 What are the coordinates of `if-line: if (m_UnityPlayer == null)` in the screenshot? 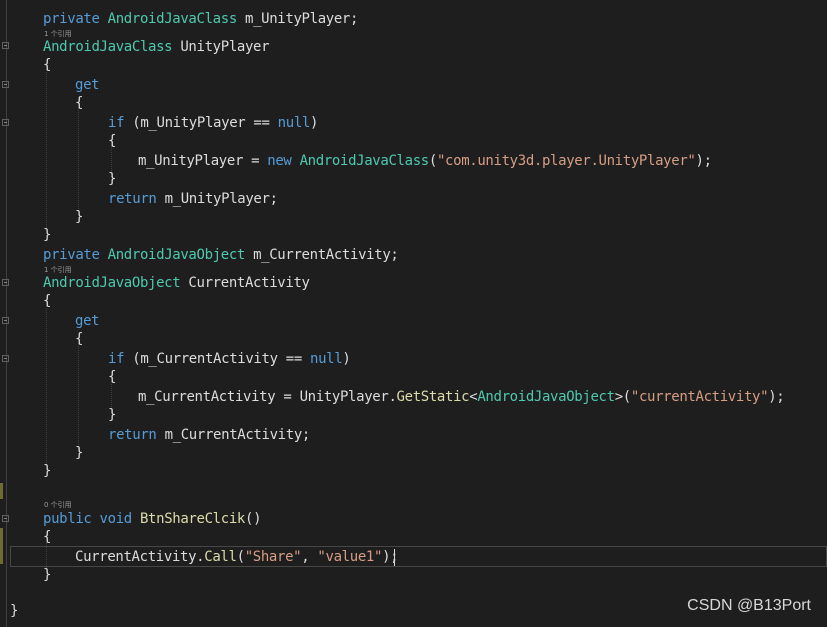 It's located at (213, 123).